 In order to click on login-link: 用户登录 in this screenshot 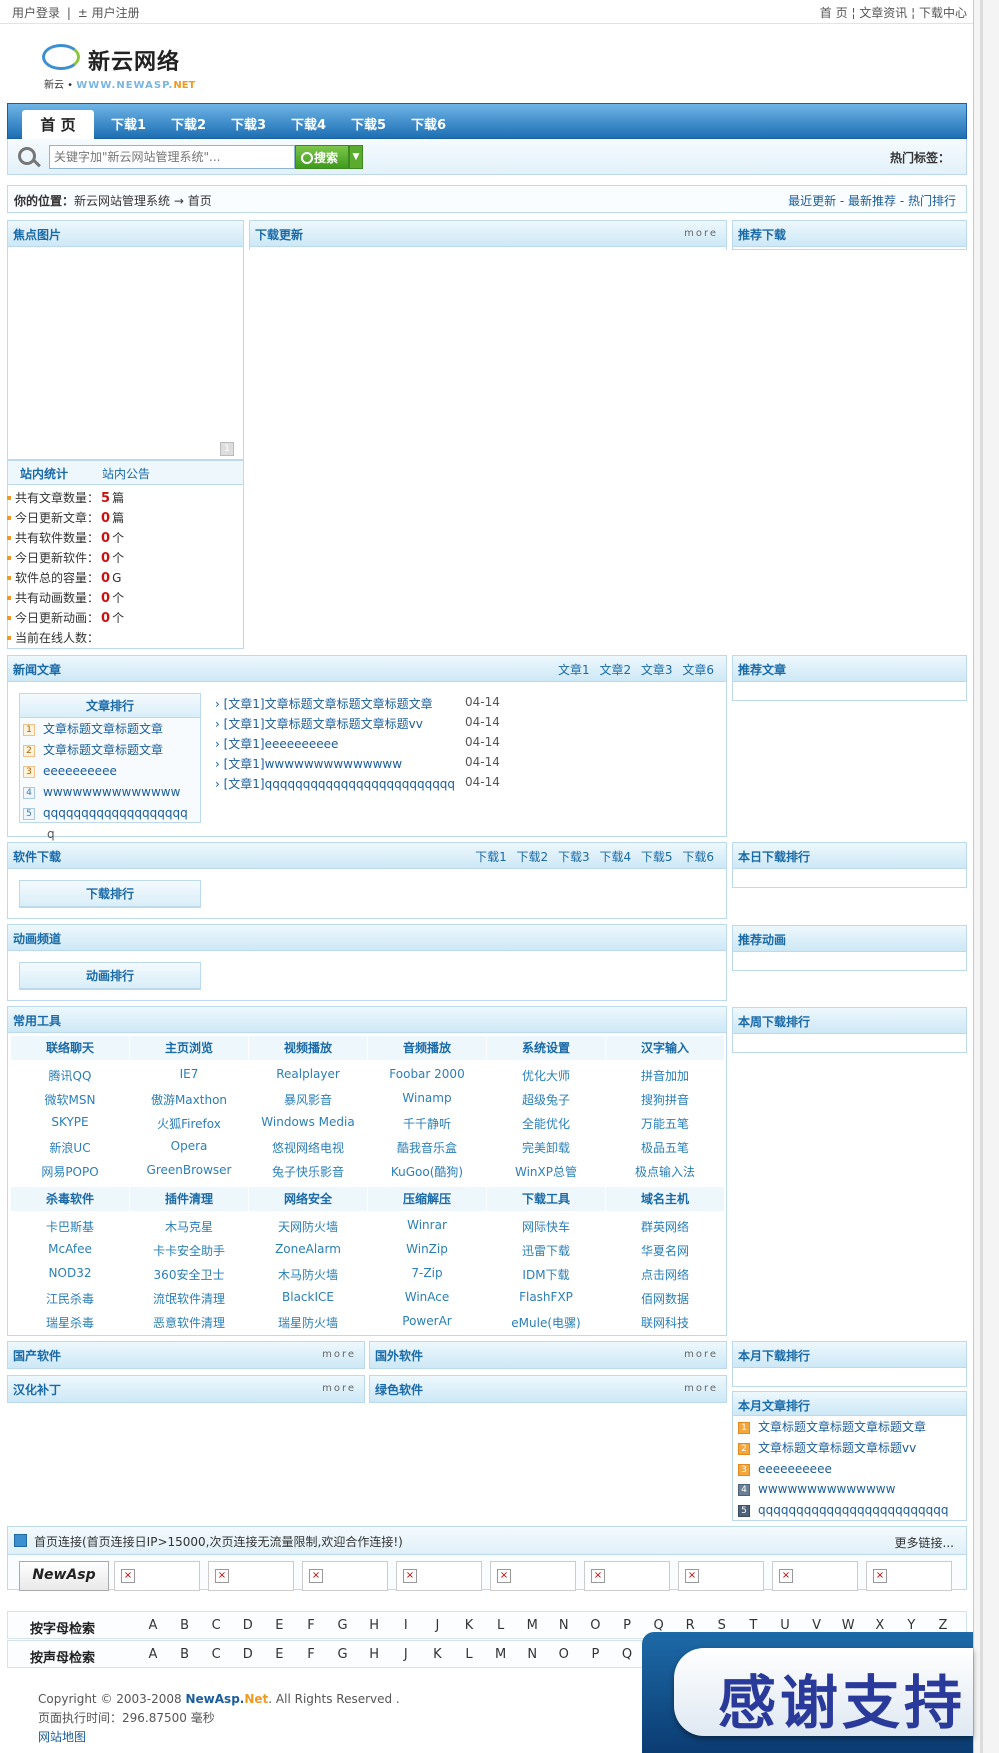, I will do `click(36, 13)`.